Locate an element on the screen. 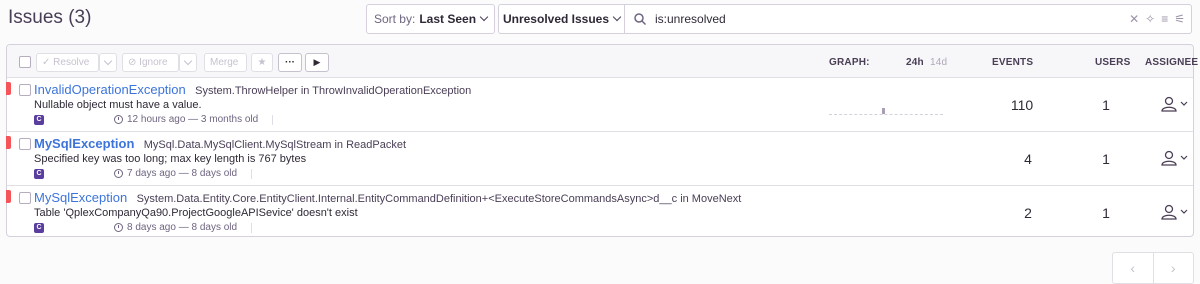 The height and width of the screenshot is (284, 1200). issue-sparkline is located at coordinates (886, 109).